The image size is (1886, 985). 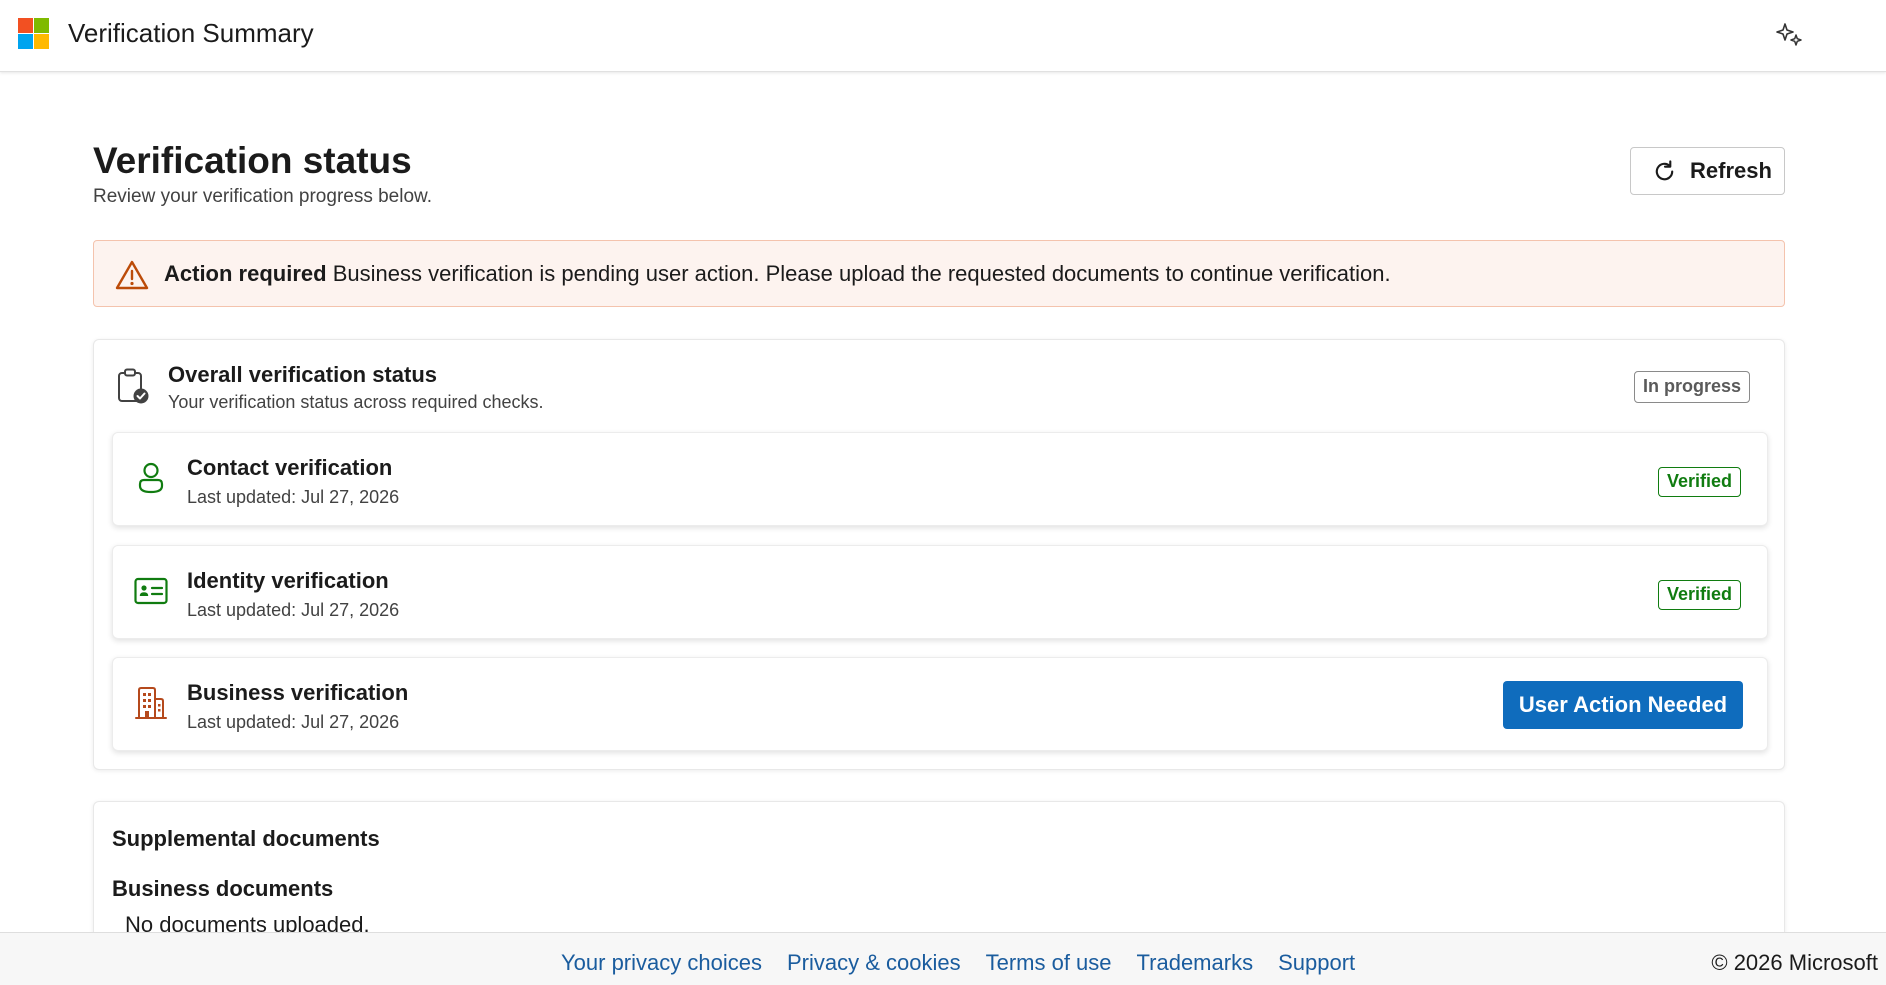 I want to click on top-bar: Verification Summary, so click(x=943, y=36).